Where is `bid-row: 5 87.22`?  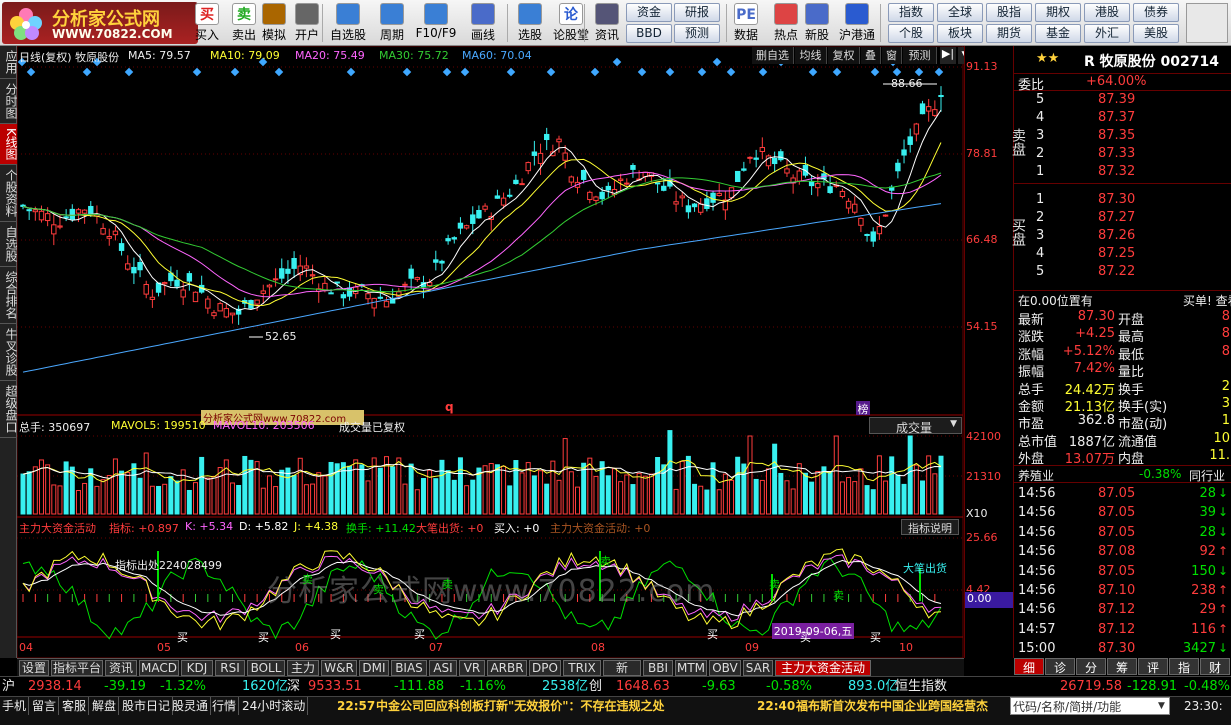 bid-row: 5 87.22 is located at coordinates (1122, 273).